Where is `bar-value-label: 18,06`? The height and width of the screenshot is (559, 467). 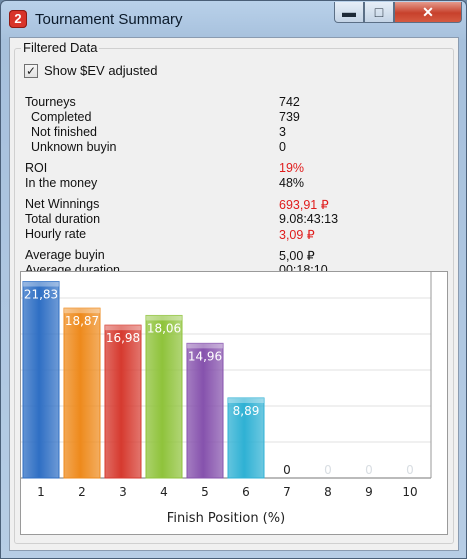 bar-value-label: 18,06 is located at coordinates (164, 328).